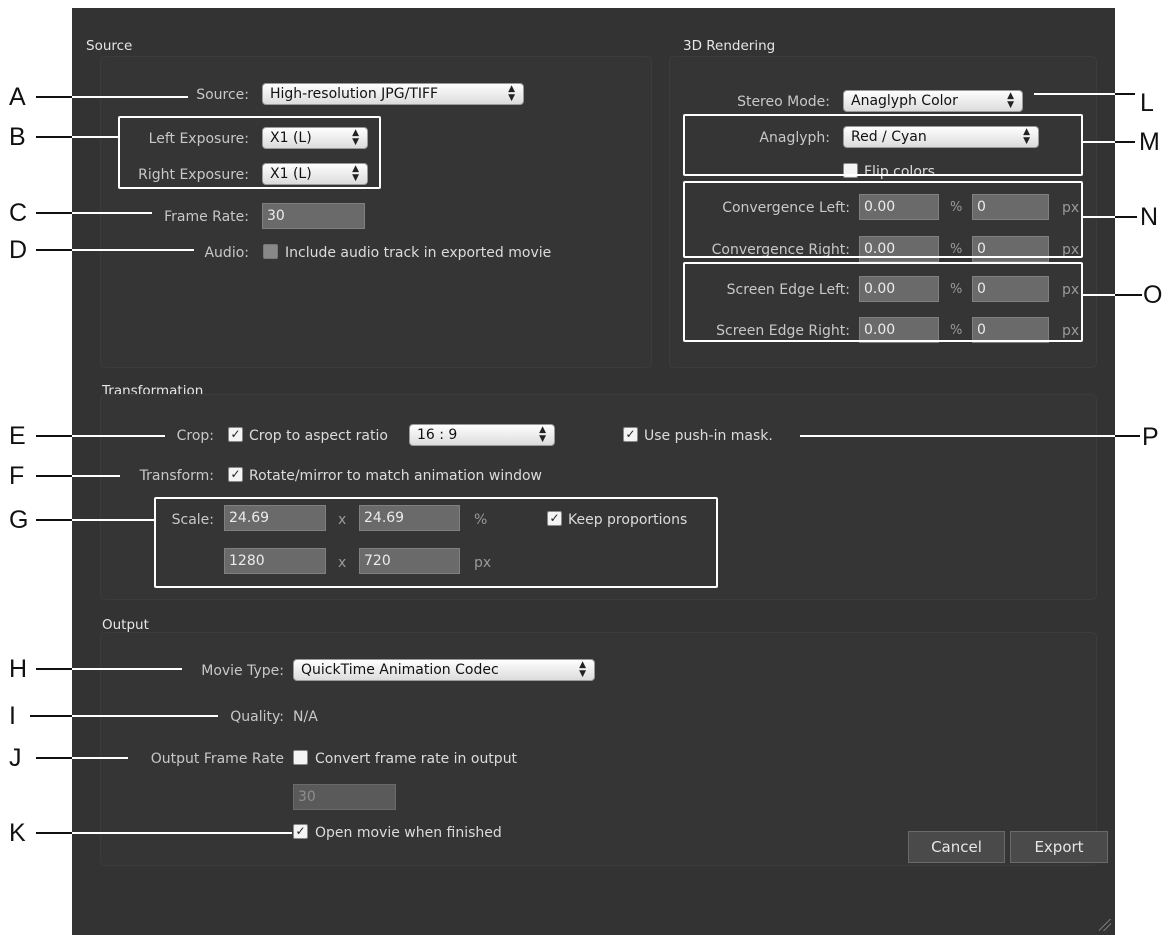 This screenshot has height=935, width=1171. I want to click on callout-line-o, so click(1128, 295).